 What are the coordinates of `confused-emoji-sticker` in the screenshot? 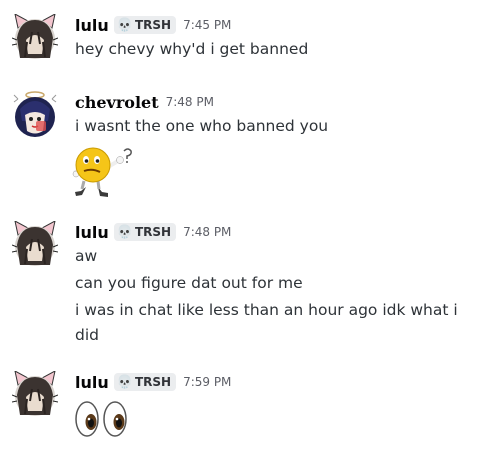 It's located at (103, 173).